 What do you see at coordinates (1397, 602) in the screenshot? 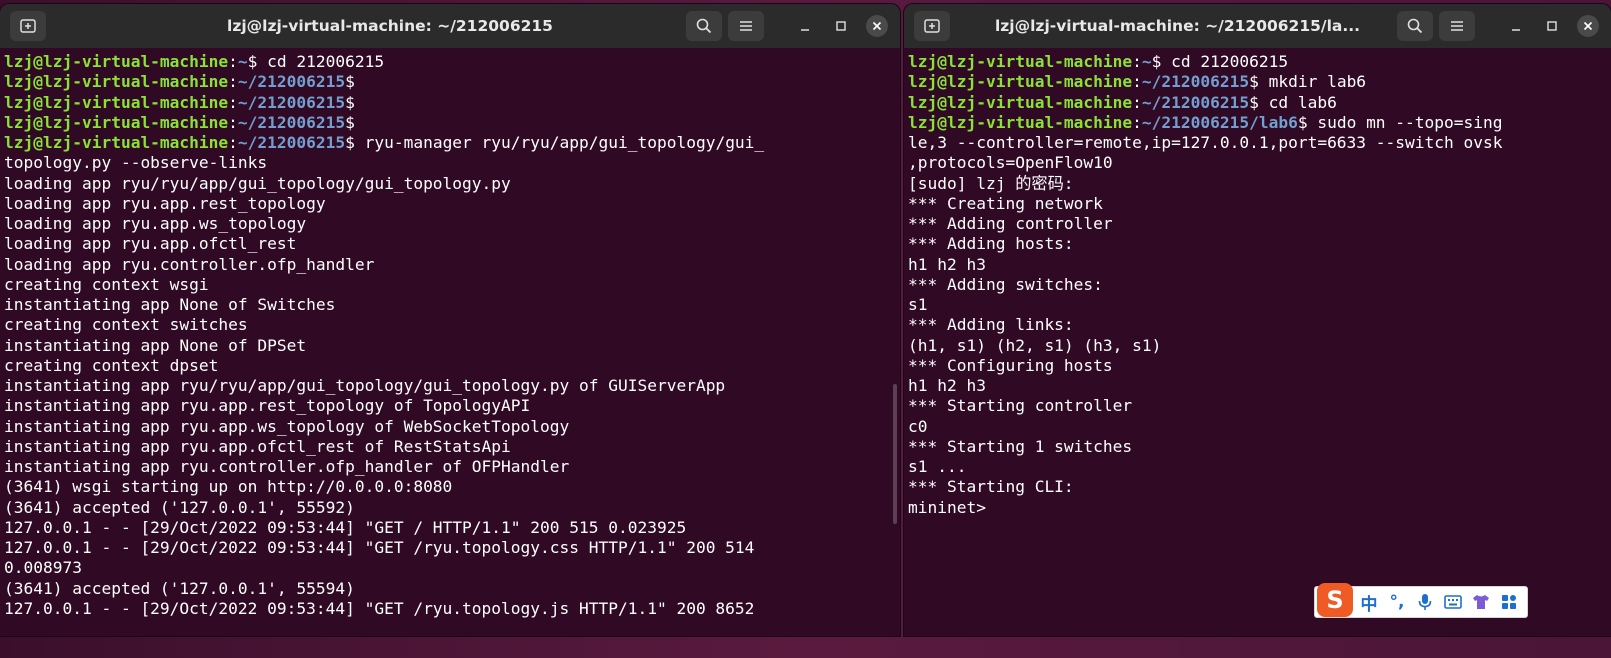
I see `punctuation-toggle: °,` at bounding box center [1397, 602].